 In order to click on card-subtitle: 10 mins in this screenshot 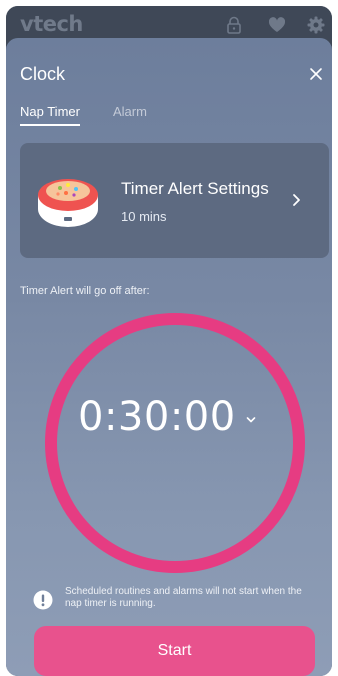, I will do `click(144, 216)`.